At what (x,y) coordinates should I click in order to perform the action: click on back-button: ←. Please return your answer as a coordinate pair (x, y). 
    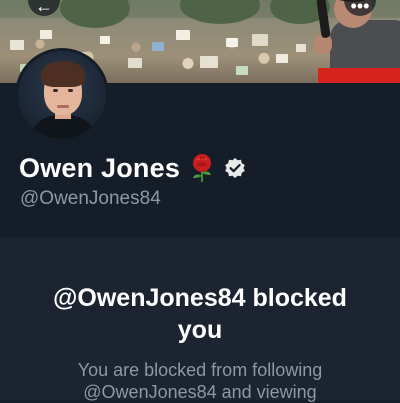
    Looking at the image, I should click on (44, 8).